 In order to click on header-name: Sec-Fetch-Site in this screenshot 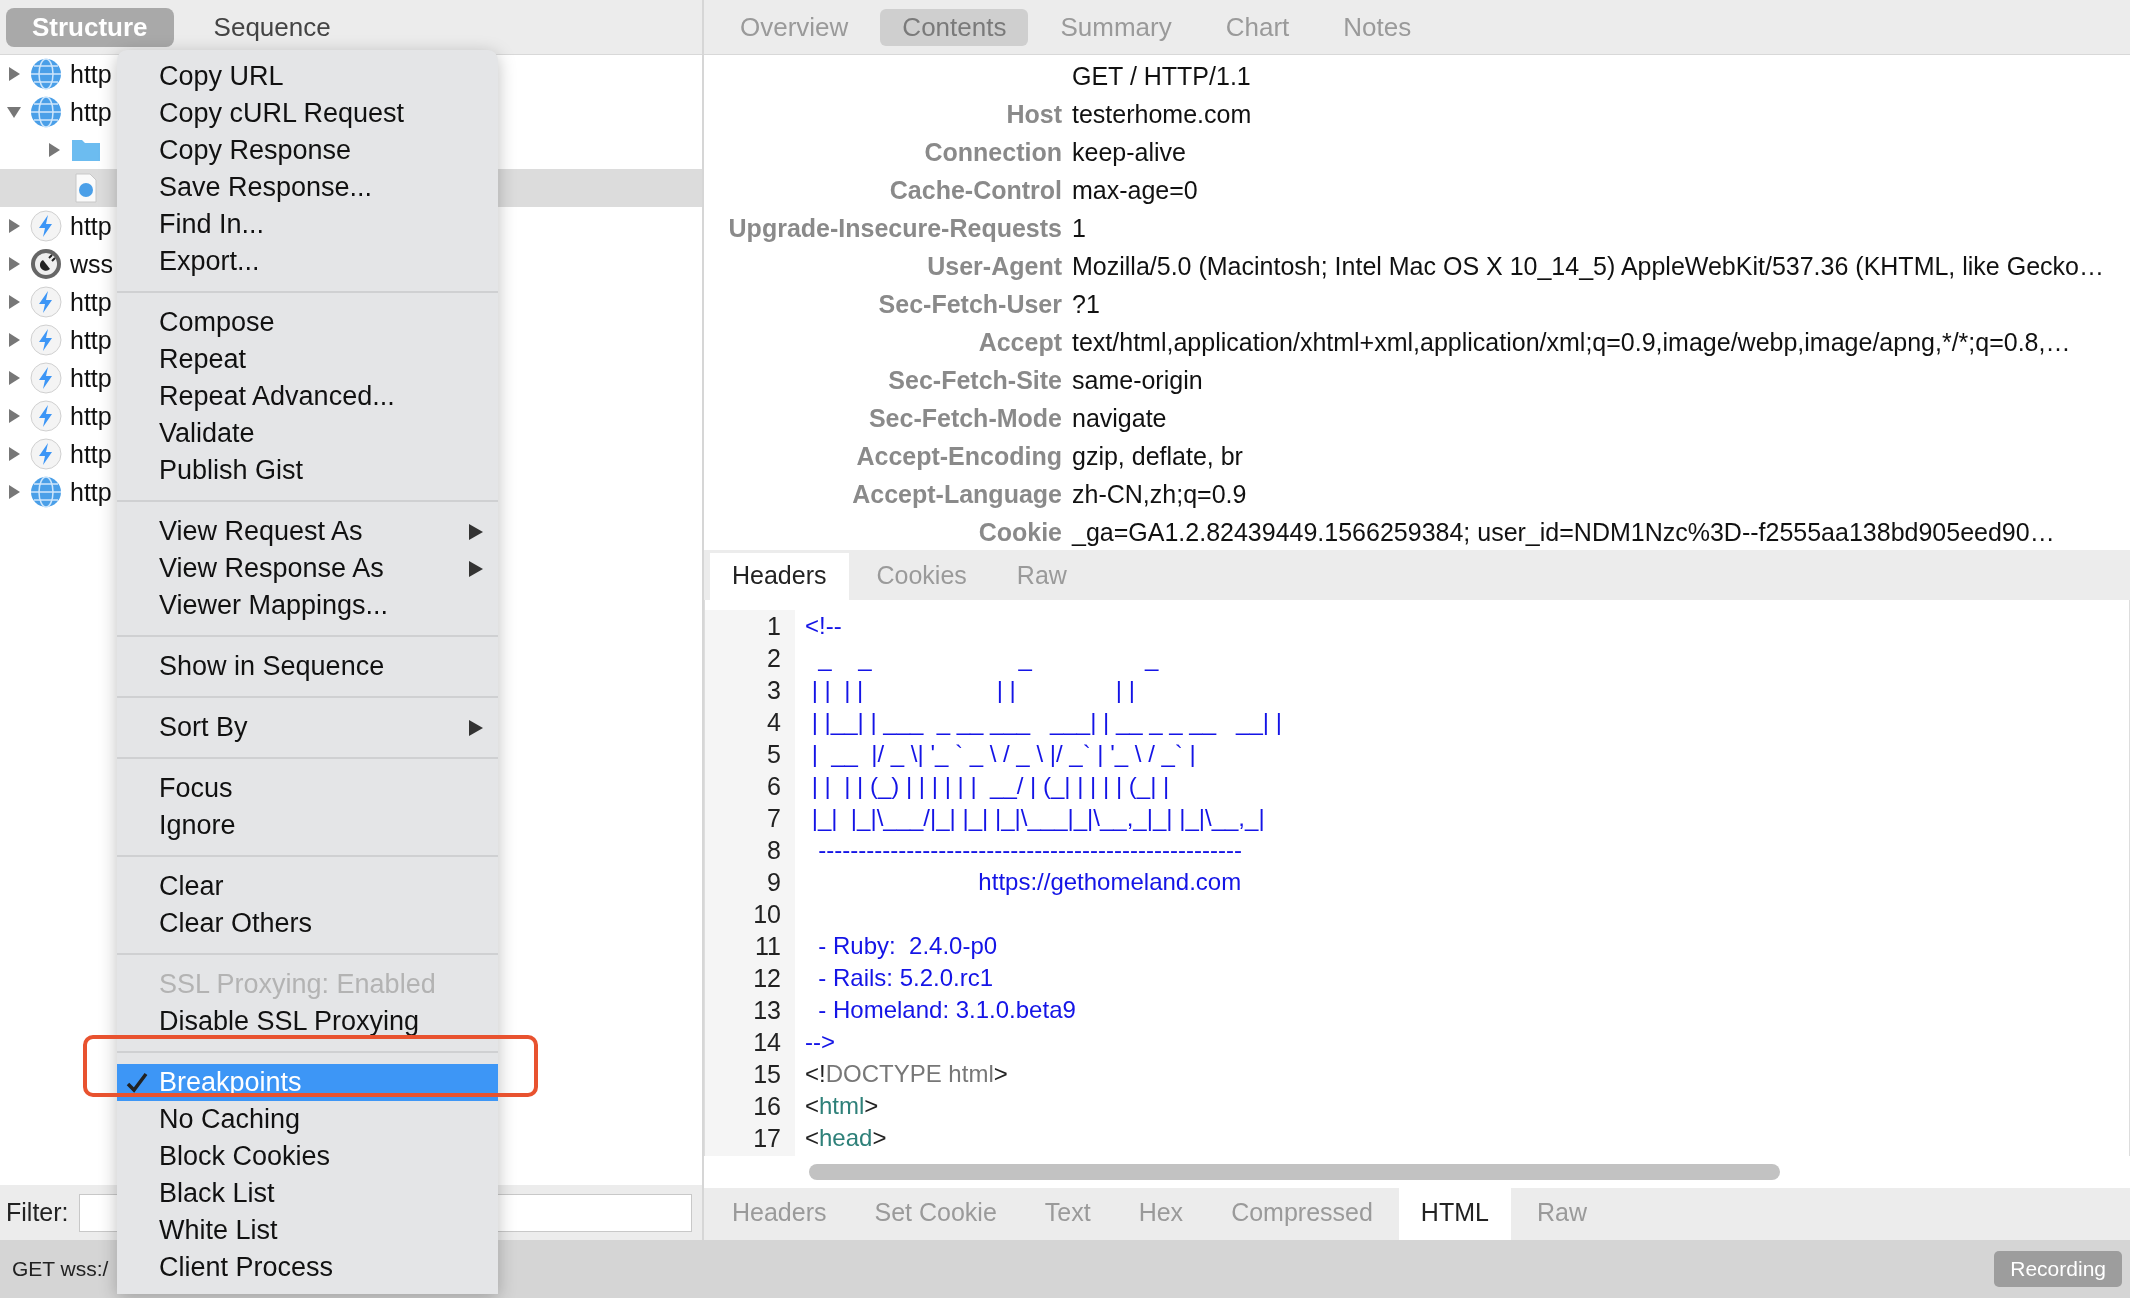, I will do `click(974, 380)`.